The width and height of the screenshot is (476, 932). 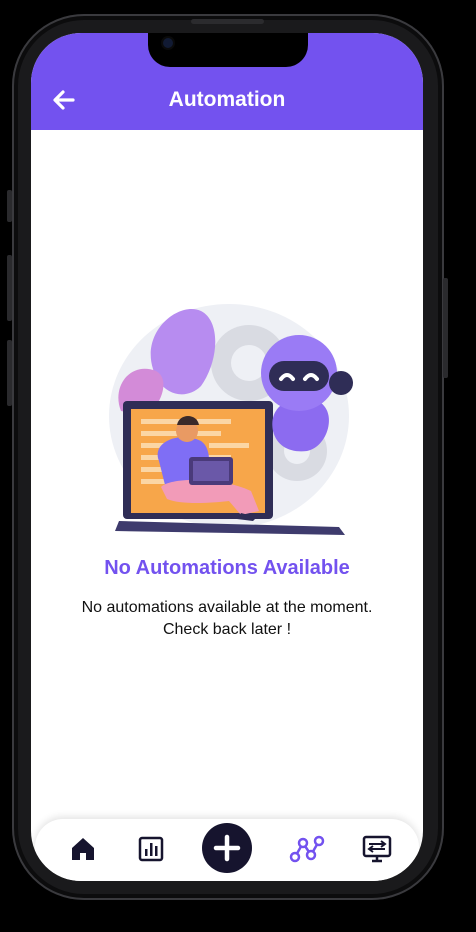 What do you see at coordinates (227, 607) in the screenshot?
I see `empty-state-message-line1: No automations available at the moment.` at bounding box center [227, 607].